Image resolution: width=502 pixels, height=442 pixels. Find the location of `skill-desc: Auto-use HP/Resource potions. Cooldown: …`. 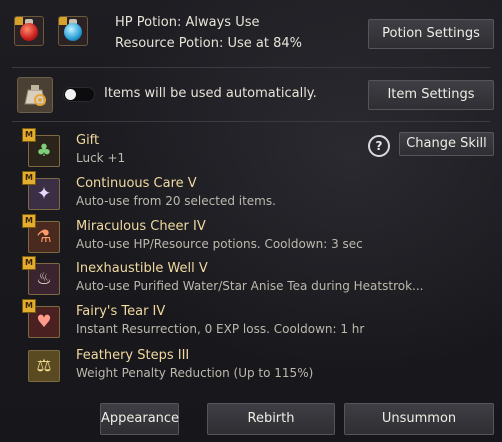

skill-desc: Auto-use HP/Resource potions. Cooldown: … is located at coordinates (219, 244).